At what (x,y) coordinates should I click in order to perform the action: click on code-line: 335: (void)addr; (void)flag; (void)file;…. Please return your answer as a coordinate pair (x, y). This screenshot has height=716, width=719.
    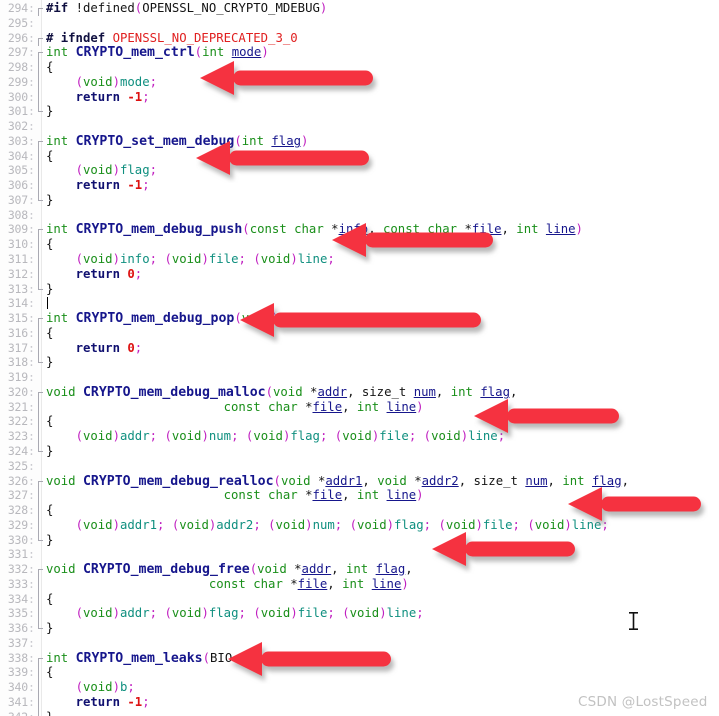
    Looking at the image, I should click on (359, 614).